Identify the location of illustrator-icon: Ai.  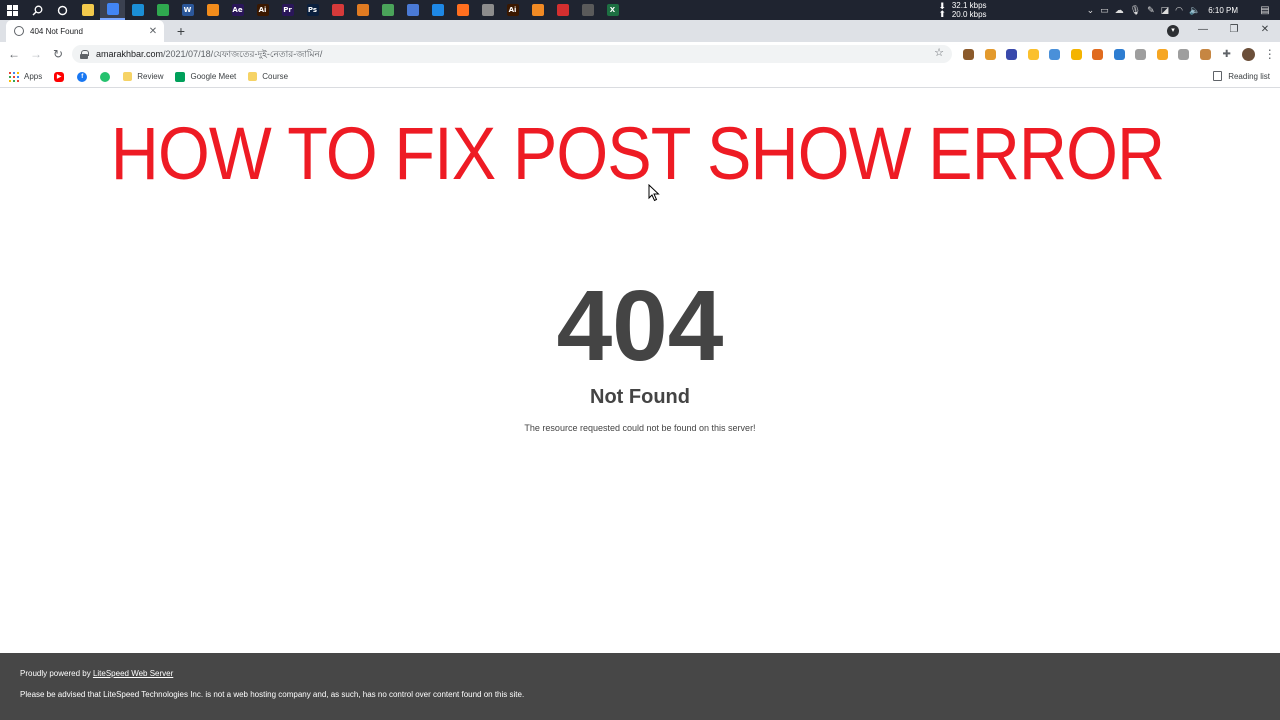
(262, 10).